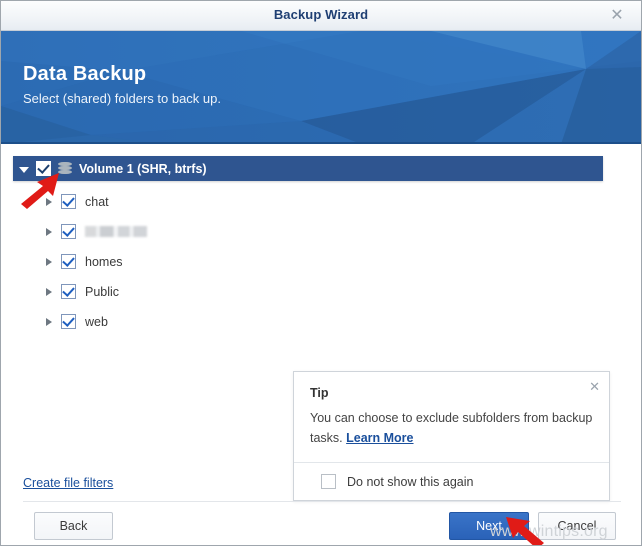 The height and width of the screenshot is (546, 642). Describe the element at coordinates (102, 291) in the screenshot. I see `folder-label: Public` at that location.